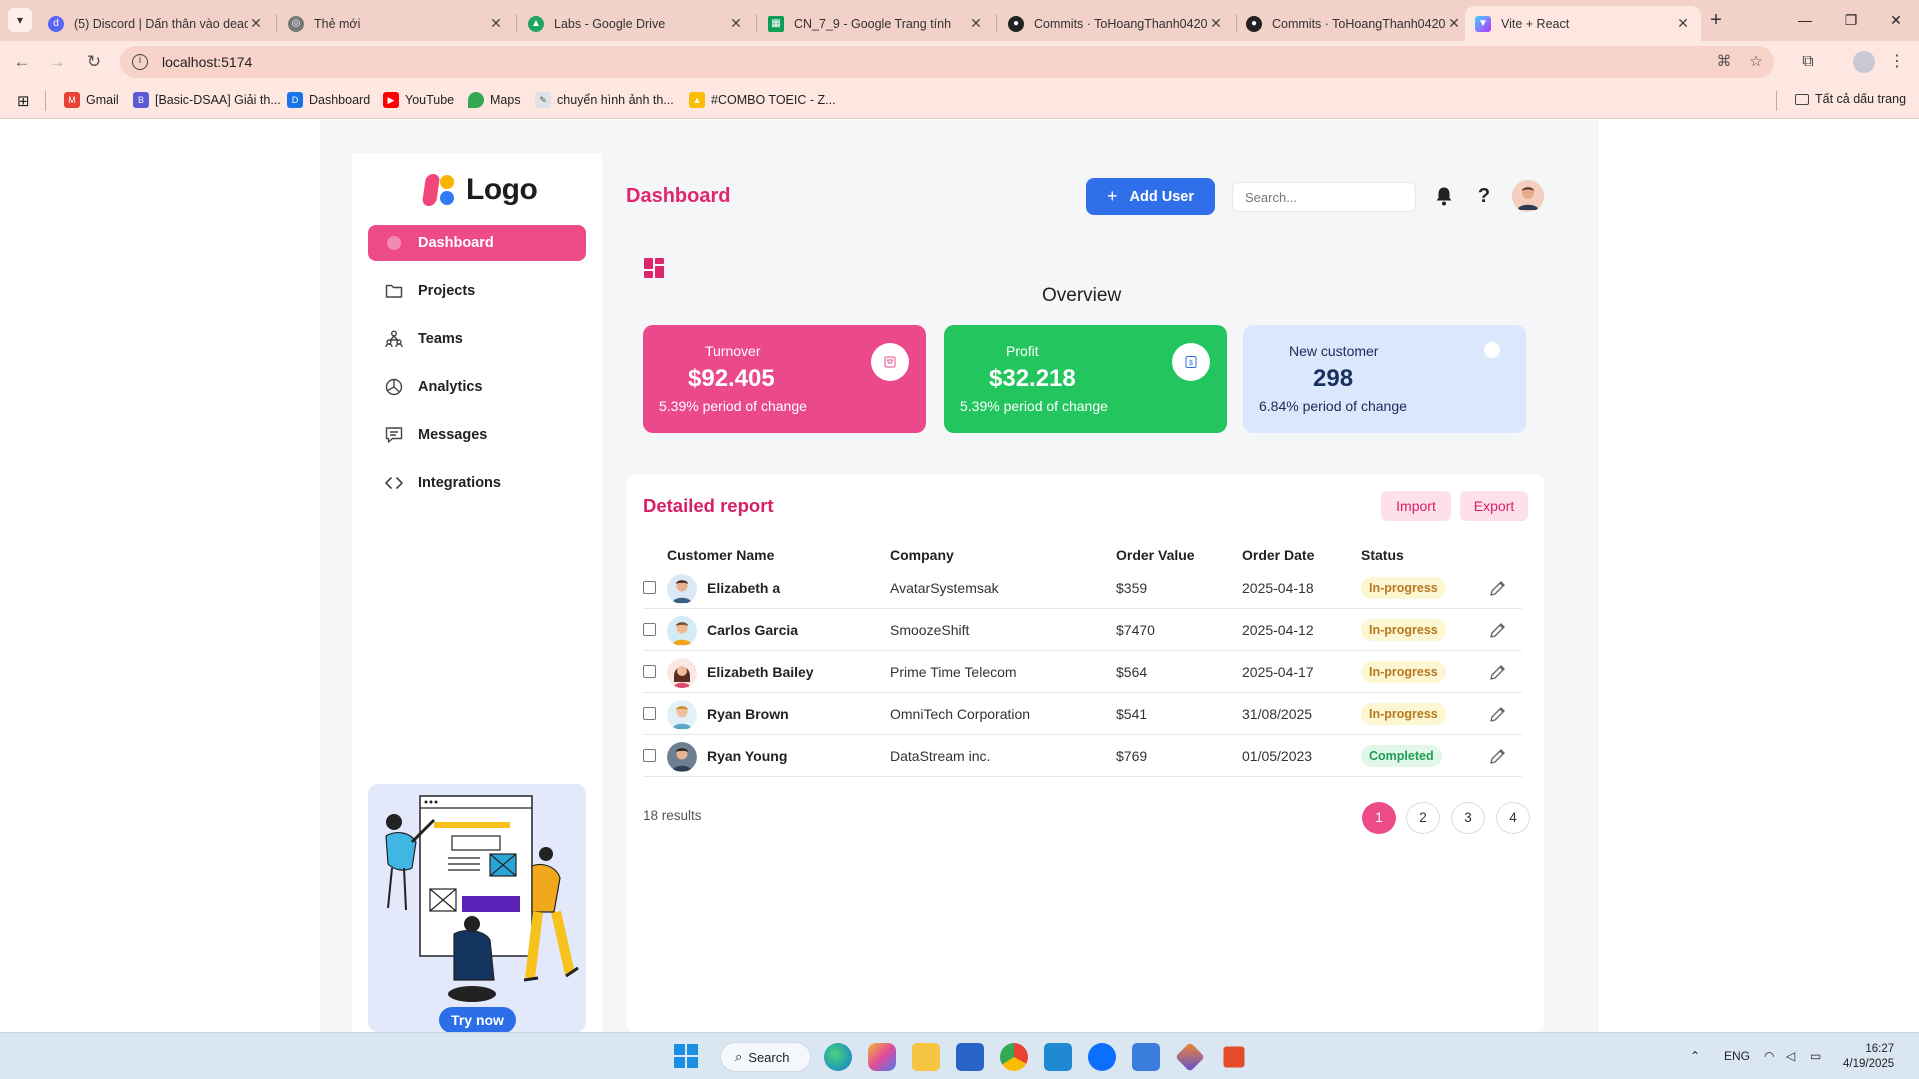  What do you see at coordinates (1190, 1057) in the screenshot?
I see `app-icon` at bounding box center [1190, 1057].